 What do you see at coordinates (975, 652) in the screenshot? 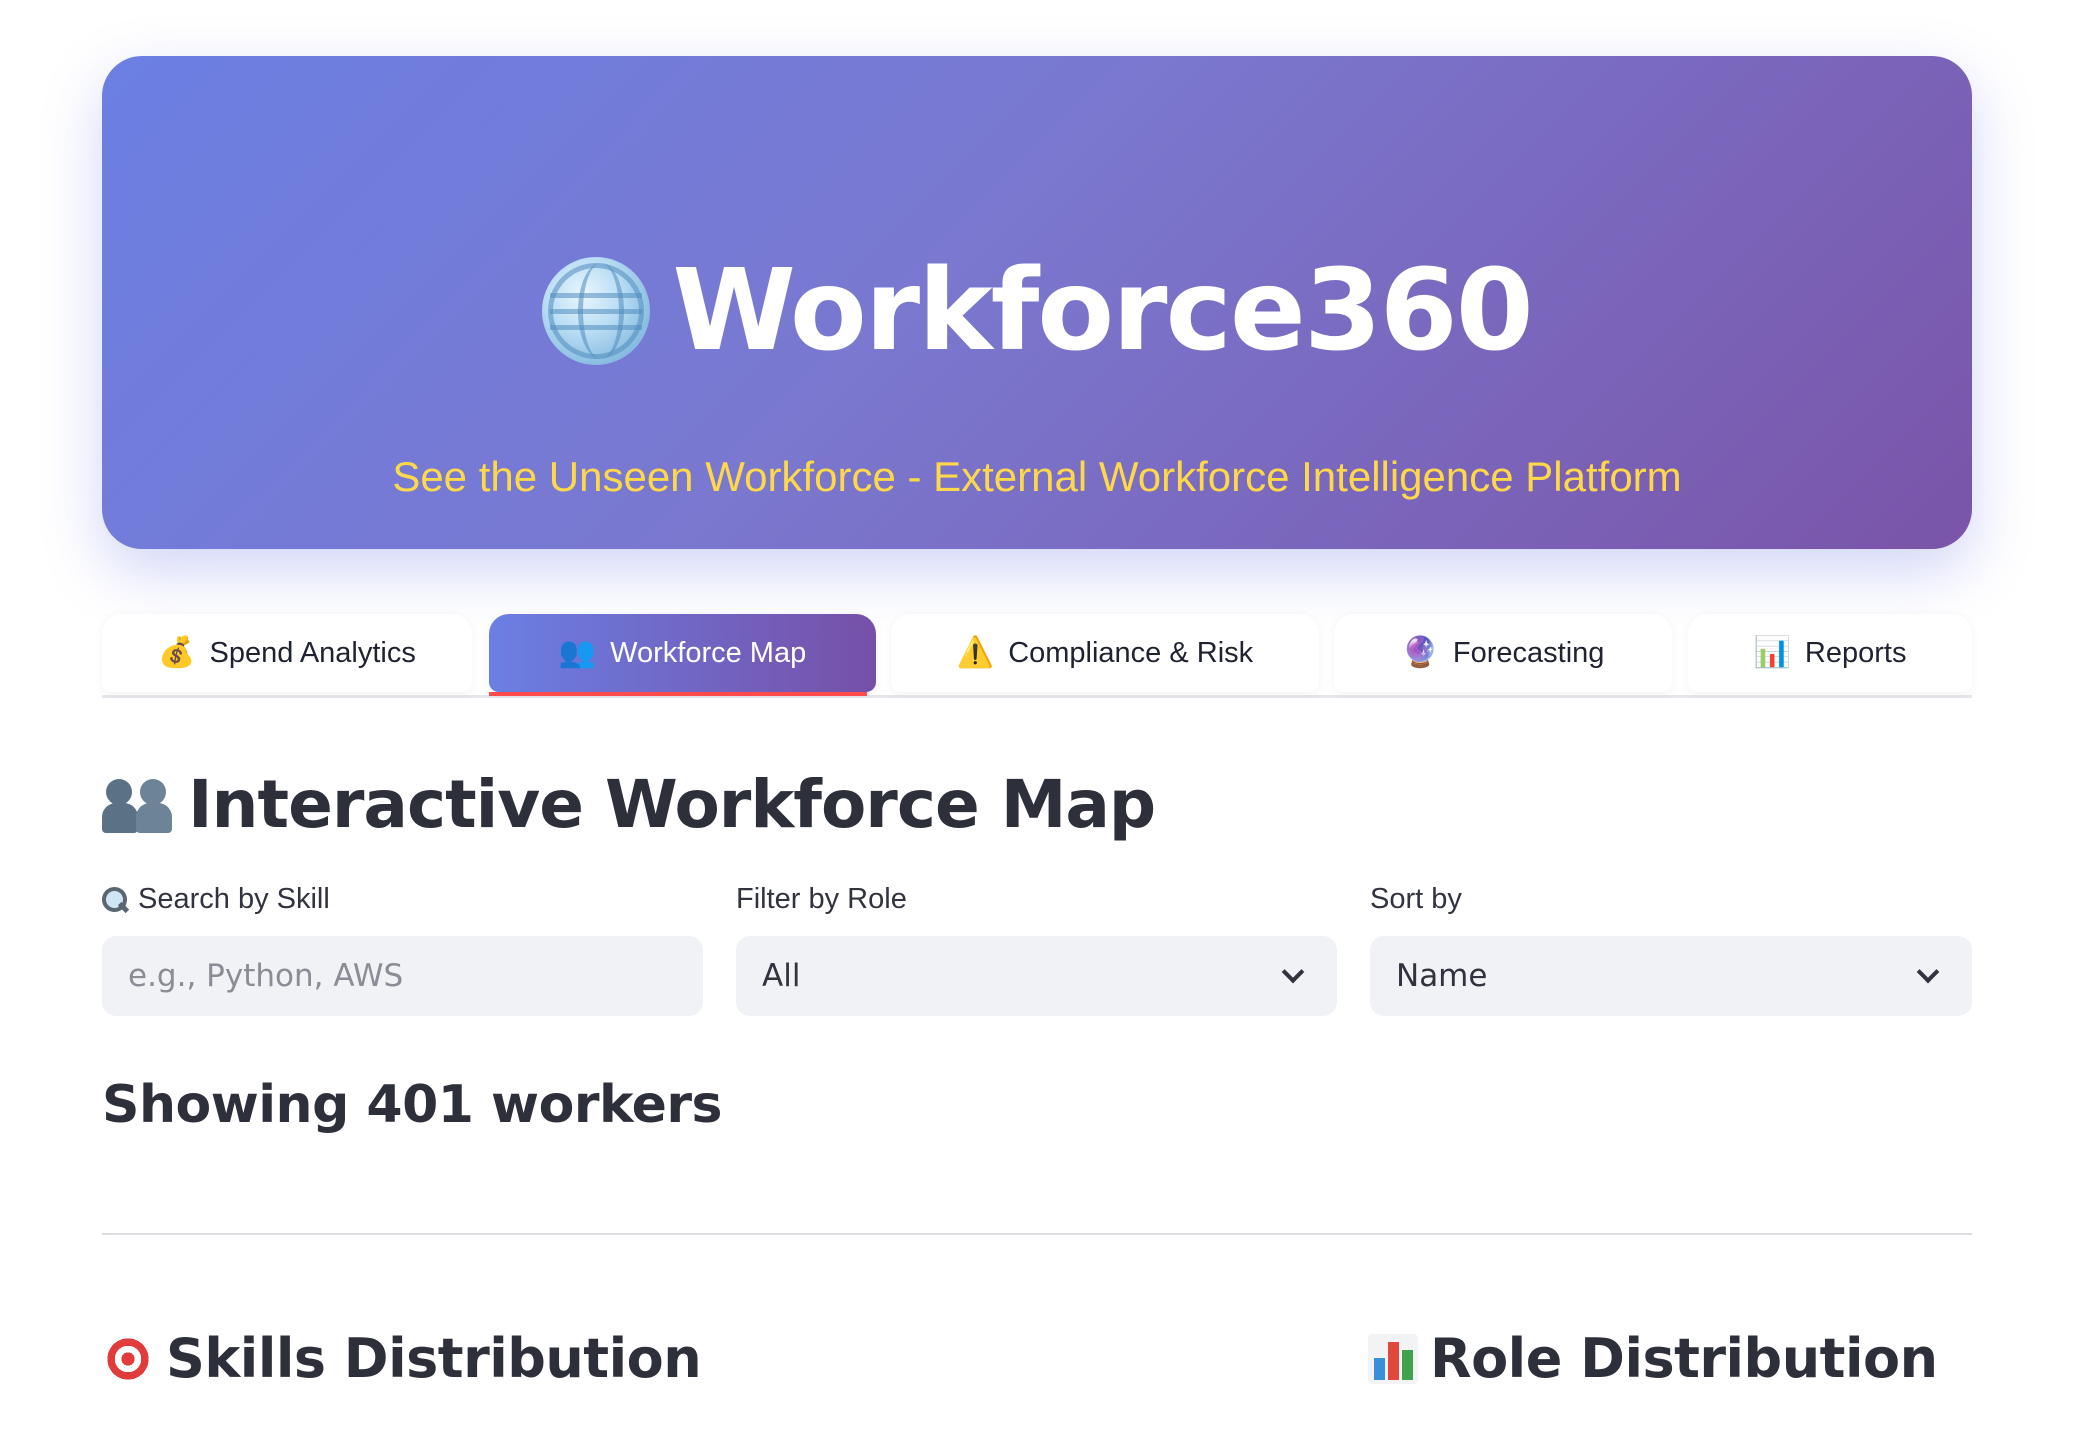
I see `warning-icon: ⚠️` at bounding box center [975, 652].